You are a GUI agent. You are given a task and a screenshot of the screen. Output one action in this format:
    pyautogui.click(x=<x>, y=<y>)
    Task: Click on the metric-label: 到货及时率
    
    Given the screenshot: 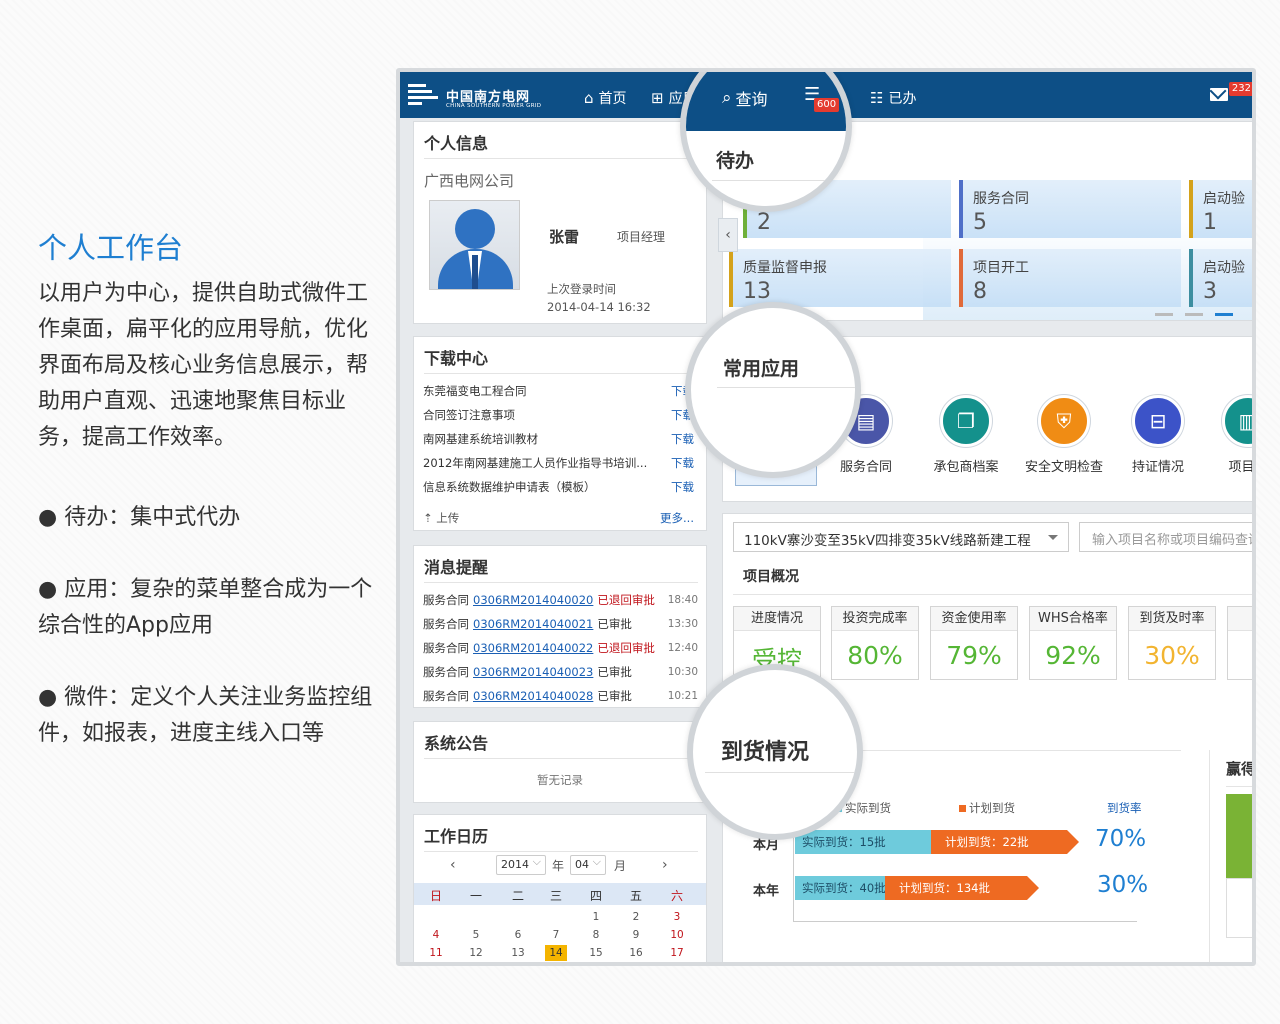 What is the action you would take?
    pyautogui.click(x=1172, y=619)
    